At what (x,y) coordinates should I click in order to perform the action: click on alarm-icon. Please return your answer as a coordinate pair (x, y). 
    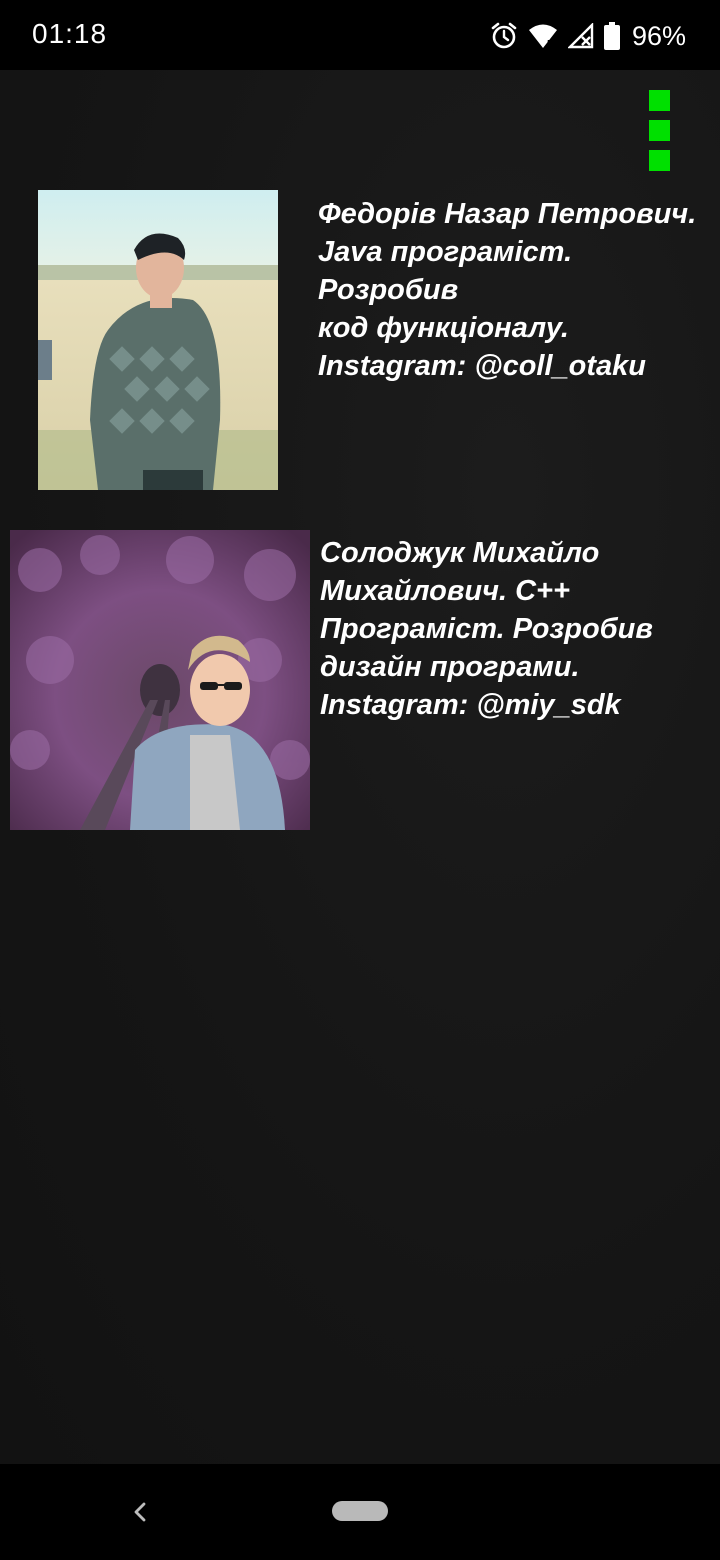
    Looking at the image, I should click on (504, 36).